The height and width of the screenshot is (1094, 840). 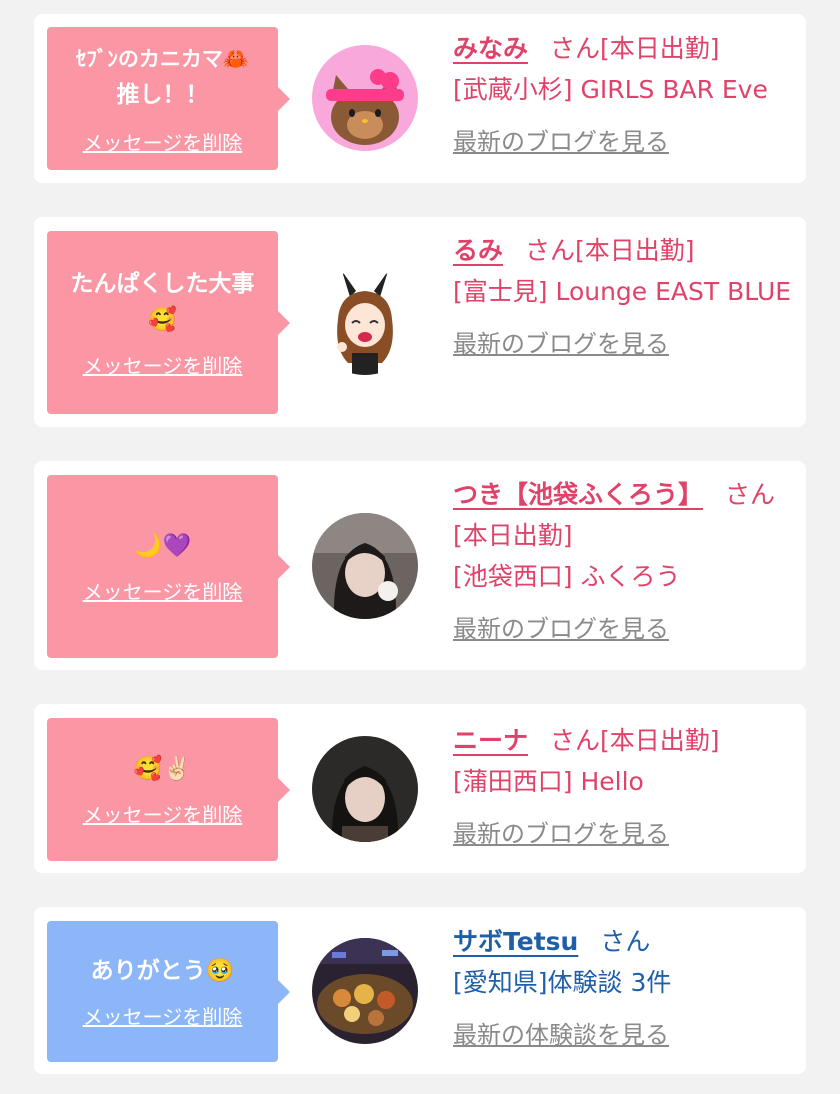 What do you see at coordinates (610, 89) in the screenshot?
I see `shop-text: [武蔵小杉] GIRLS BAR Eve` at bounding box center [610, 89].